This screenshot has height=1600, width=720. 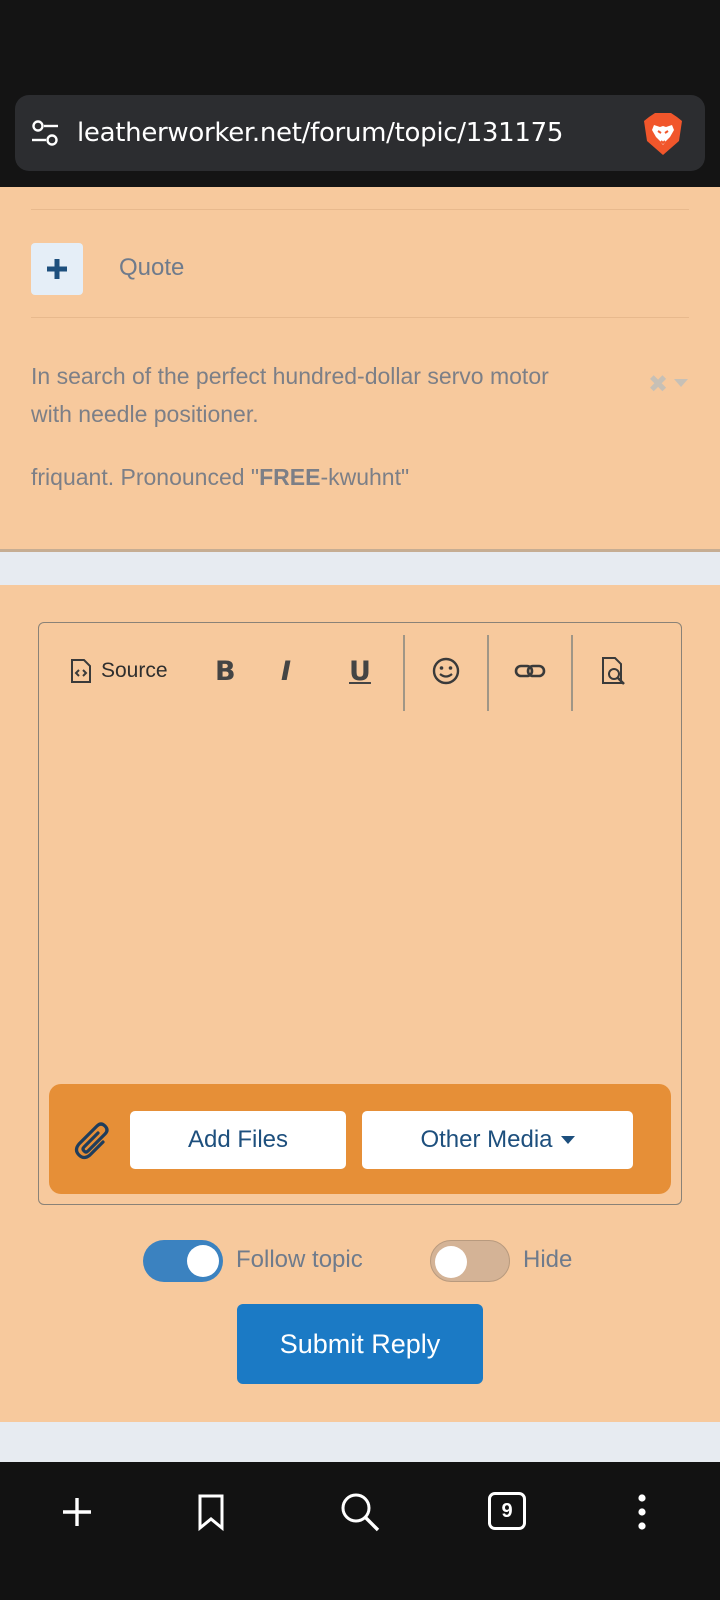 What do you see at coordinates (567, 1140) in the screenshot?
I see `caret-down-icon` at bounding box center [567, 1140].